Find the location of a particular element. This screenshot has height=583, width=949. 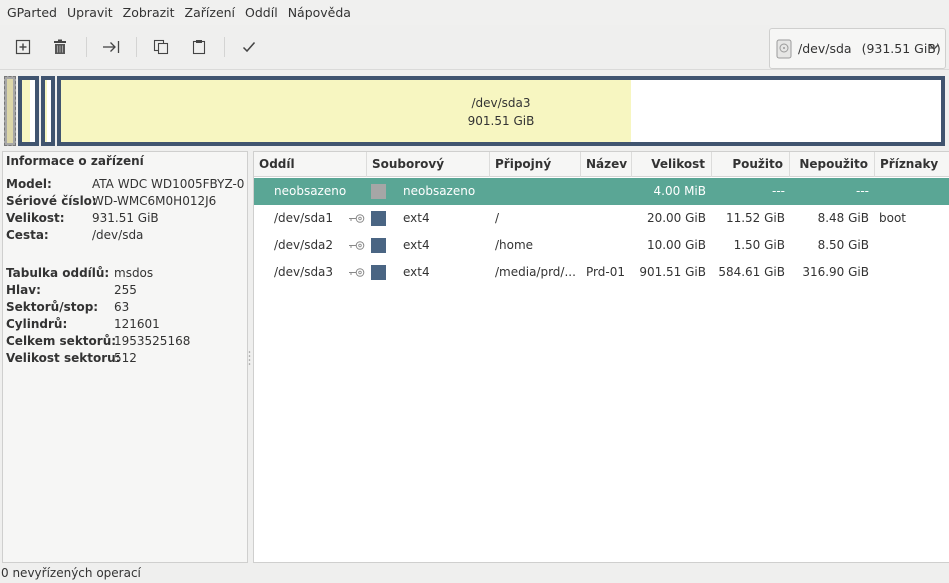

resize-move-button is located at coordinates (111, 47).